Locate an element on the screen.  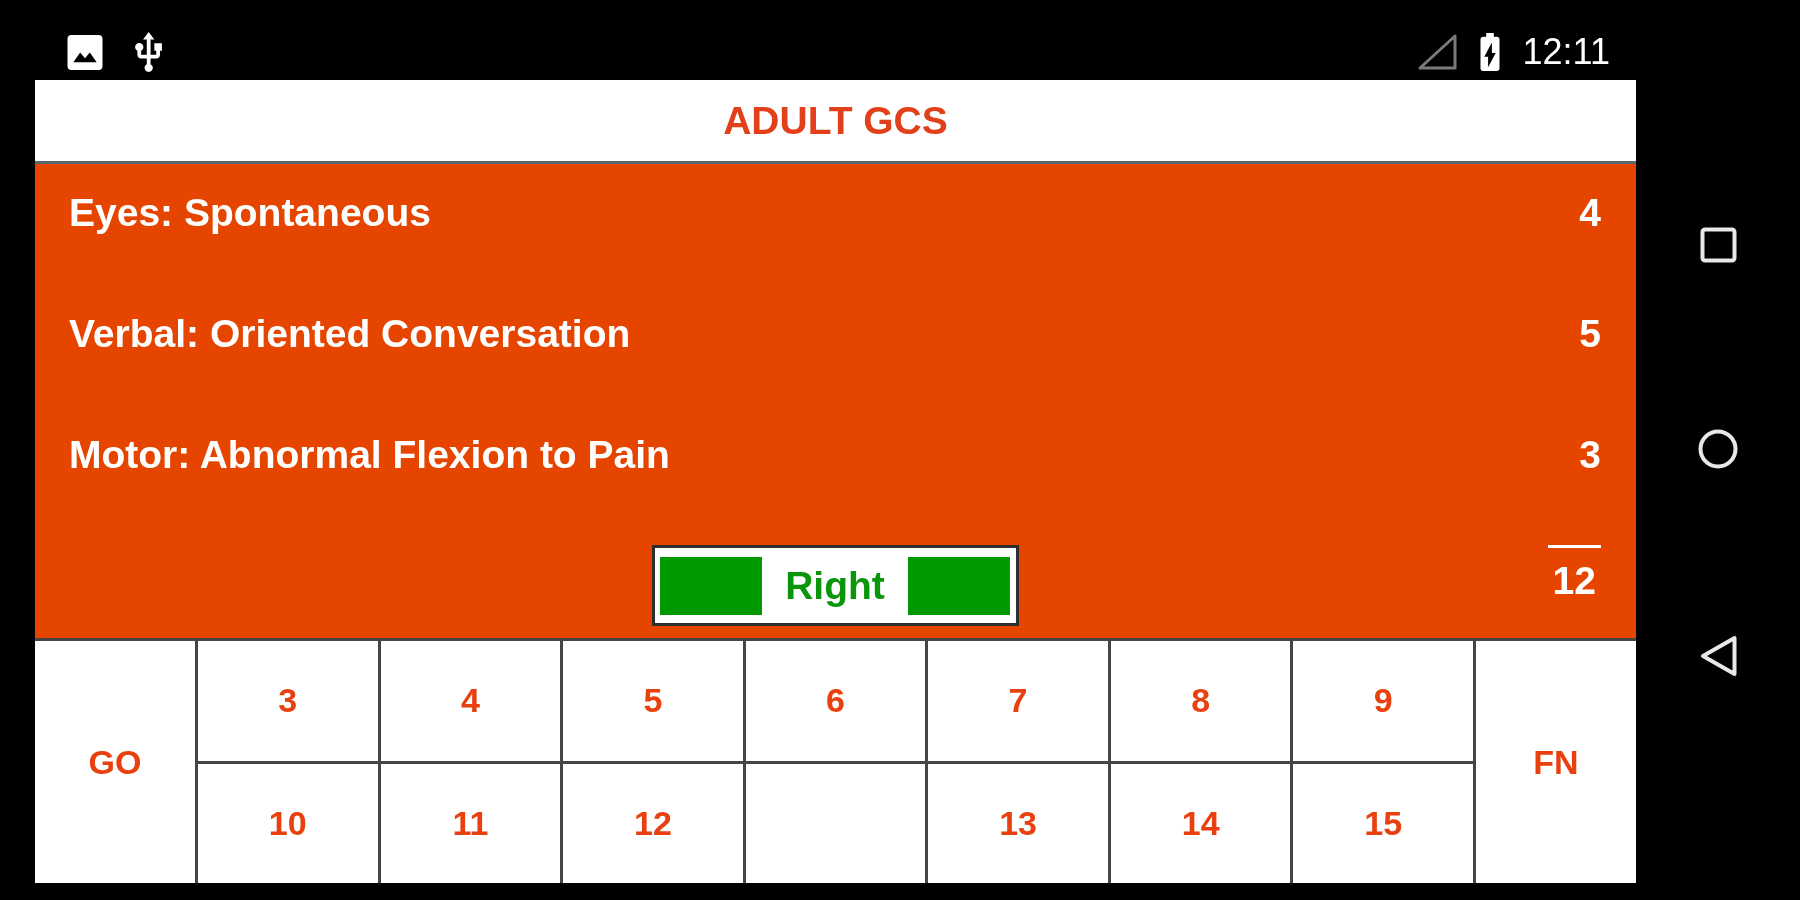
number-key: 3 is located at coordinates (288, 701).